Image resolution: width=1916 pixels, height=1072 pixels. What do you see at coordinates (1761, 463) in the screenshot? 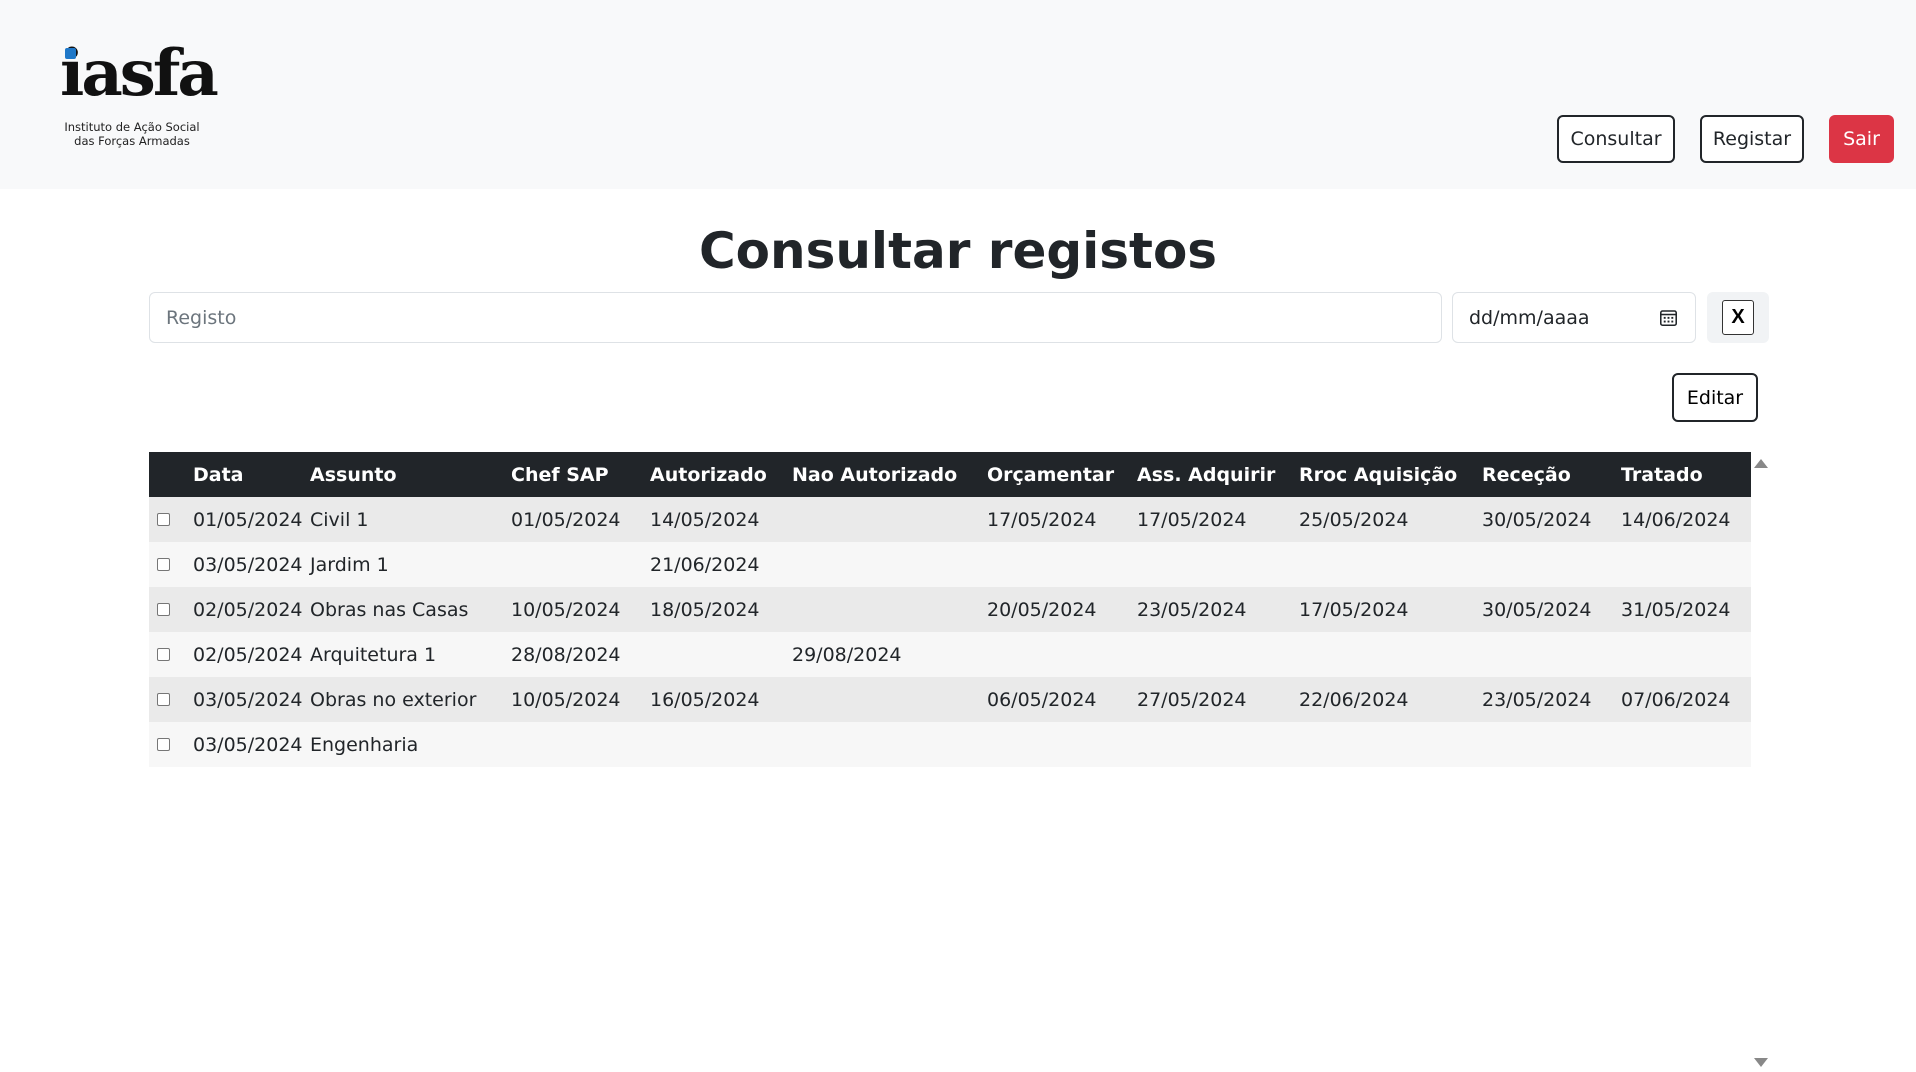
I see `scroll-up-arrow-icon` at bounding box center [1761, 463].